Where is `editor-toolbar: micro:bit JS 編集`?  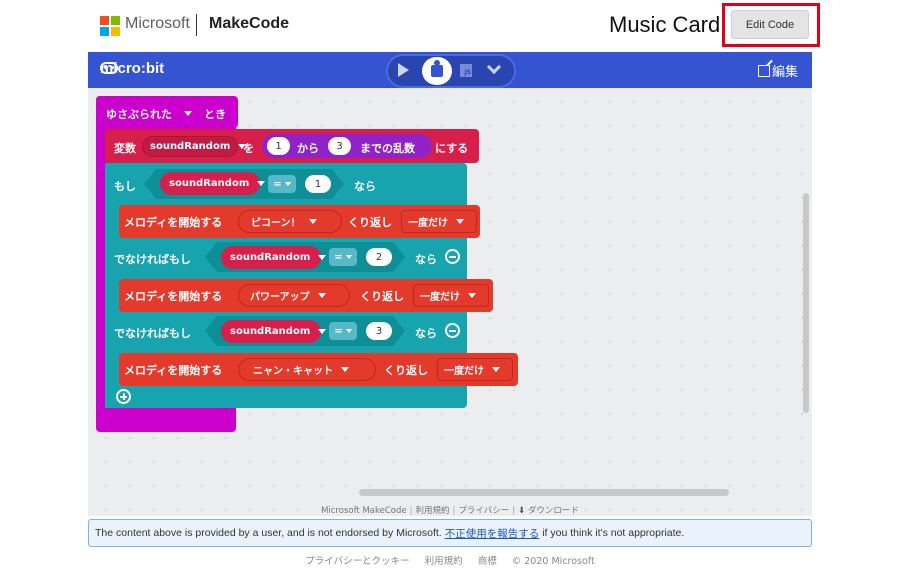 editor-toolbar: micro:bit JS 編集 is located at coordinates (450, 70).